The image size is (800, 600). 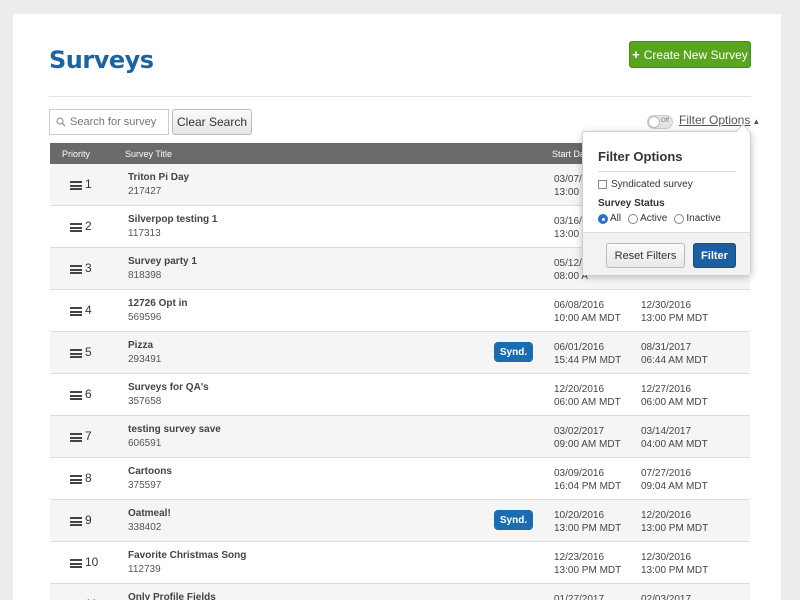 I want to click on end-date: 12/27/2016, so click(x=666, y=389).